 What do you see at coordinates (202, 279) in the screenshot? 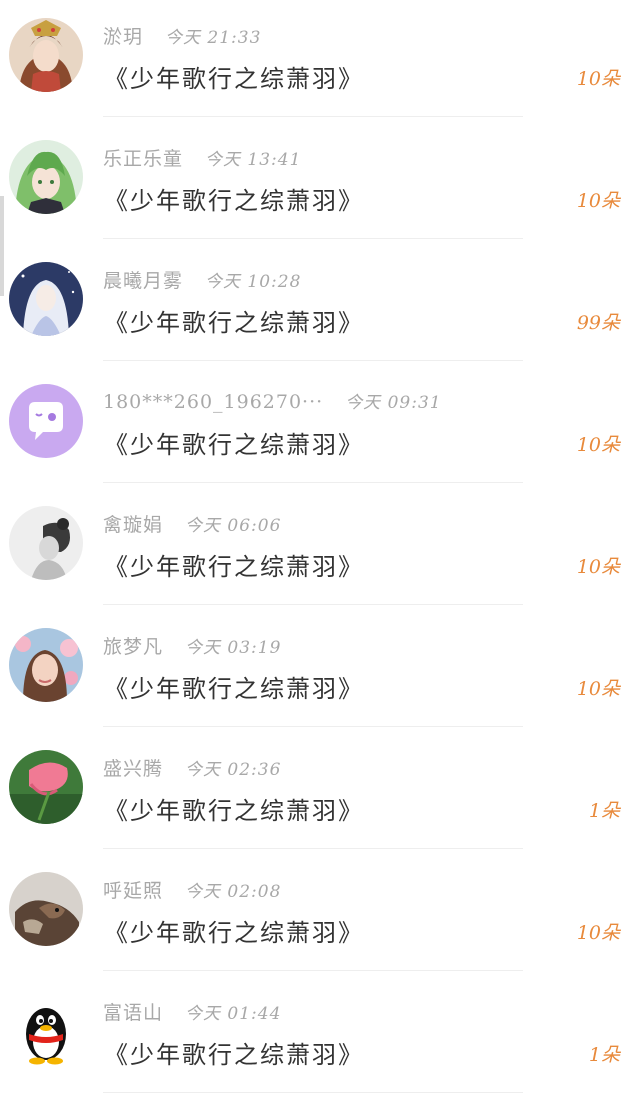
I see `item-meta: 晨曦月雾 今天 10:28` at bounding box center [202, 279].